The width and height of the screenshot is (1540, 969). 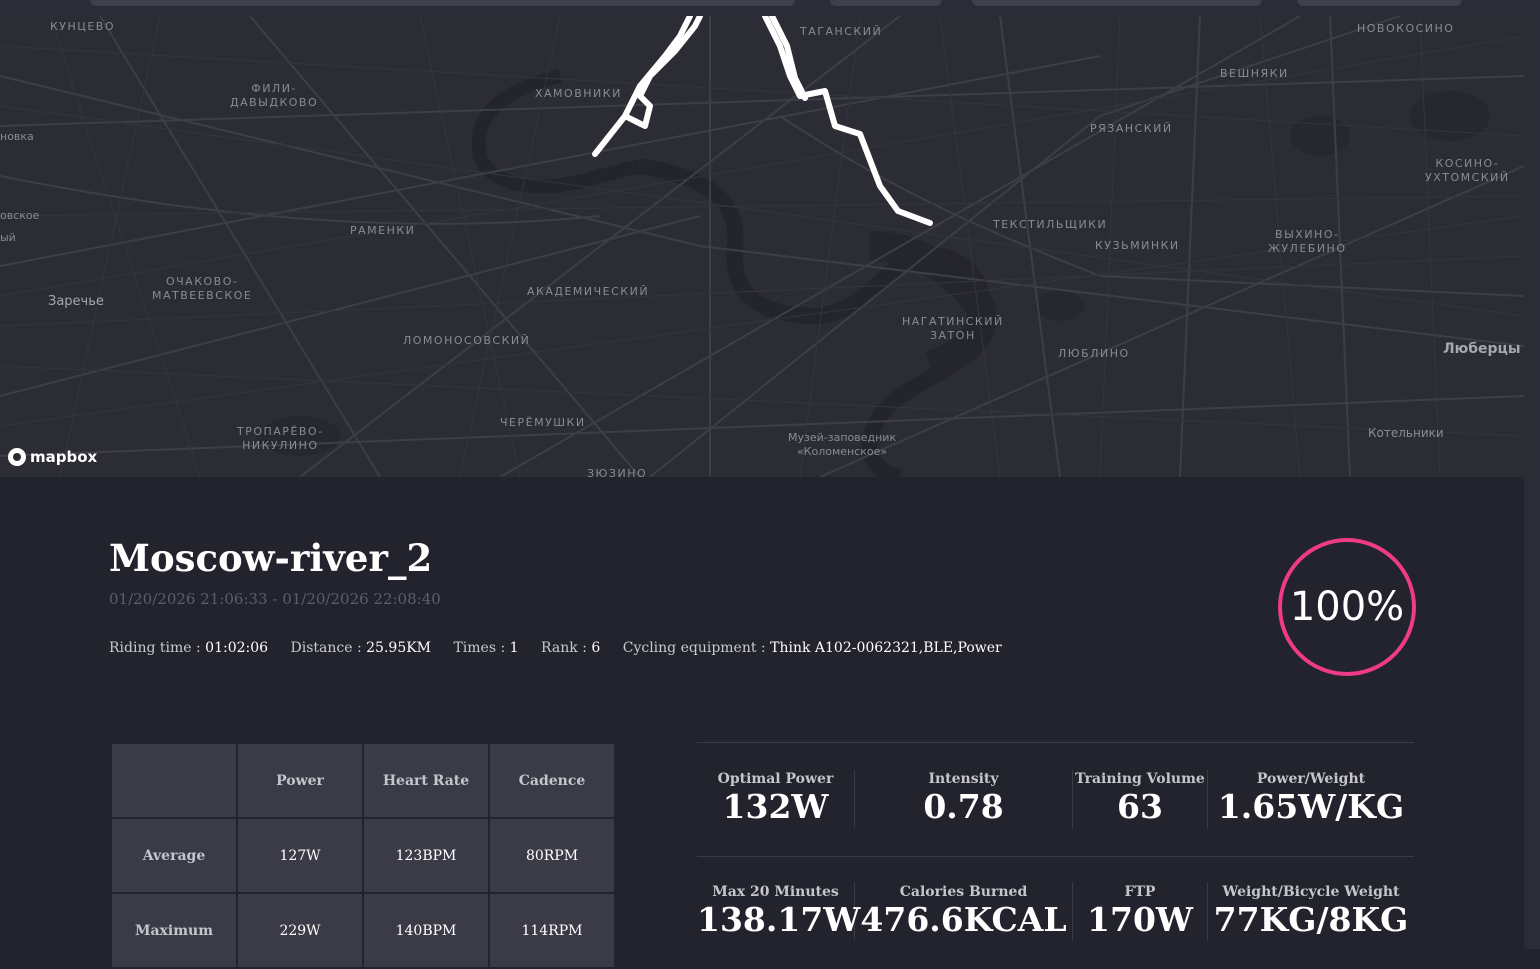 I want to click on meta-riding-time: Riding time : 01:02:06, so click(x=188, y=648).